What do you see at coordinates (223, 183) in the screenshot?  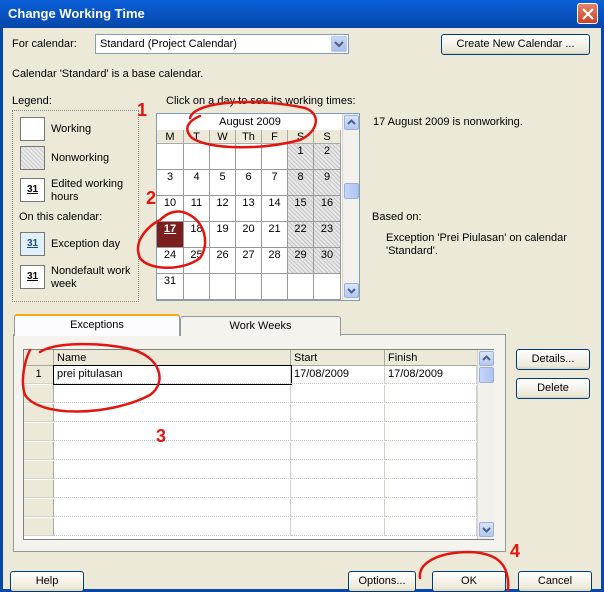 I see `calendar-day: 5` at bounding box center [223, 183].